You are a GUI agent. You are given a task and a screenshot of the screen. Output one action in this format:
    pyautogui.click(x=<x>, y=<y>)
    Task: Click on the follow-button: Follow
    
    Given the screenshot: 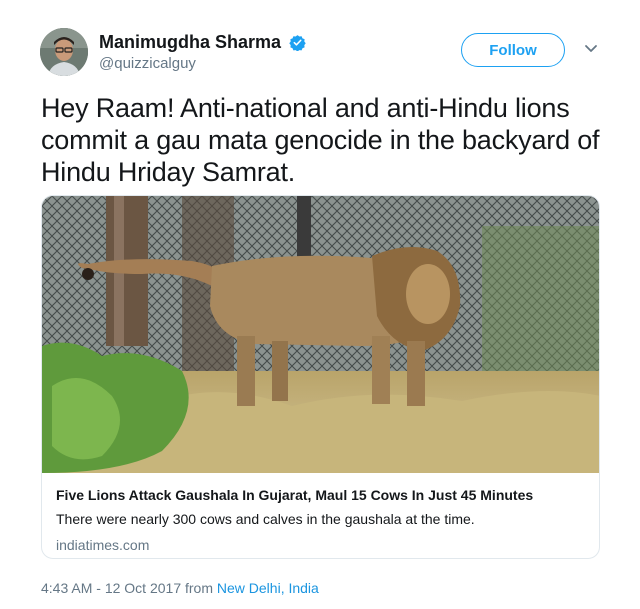 What is the action you would take?
    pyautogui.click(x=513, y=50)
    